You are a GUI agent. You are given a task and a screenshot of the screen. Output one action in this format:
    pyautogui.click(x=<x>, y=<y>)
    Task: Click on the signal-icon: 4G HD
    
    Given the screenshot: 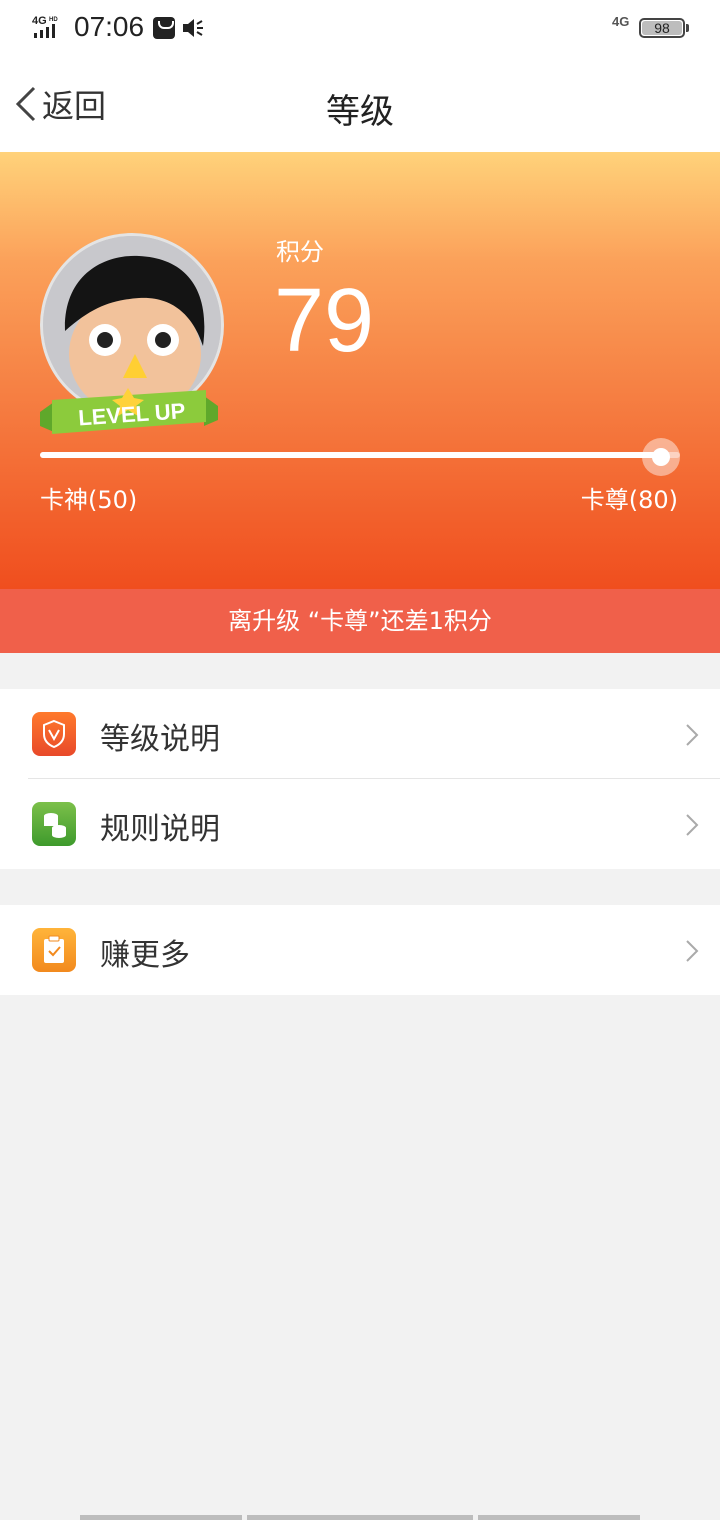 What is the action you would take?
    pyautogui.click(x=45, y=26)
    